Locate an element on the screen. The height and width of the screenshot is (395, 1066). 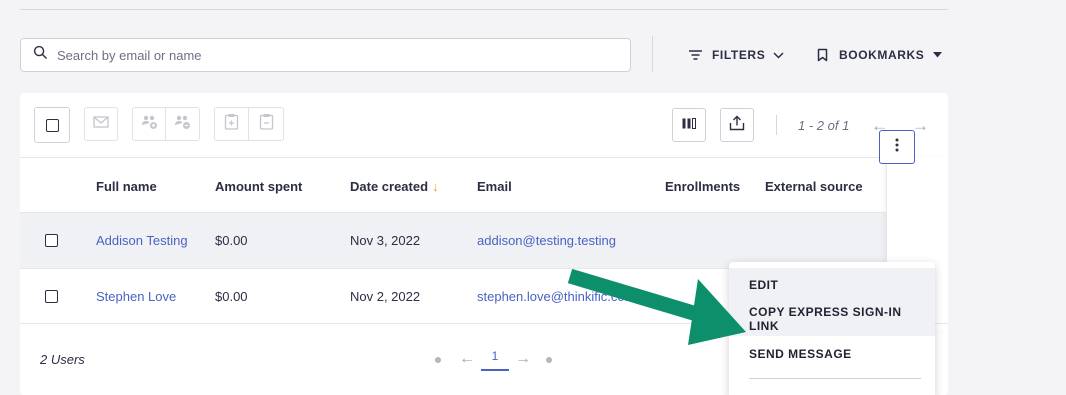
prev-page-icon: ← is located at coordinates (467, 359).